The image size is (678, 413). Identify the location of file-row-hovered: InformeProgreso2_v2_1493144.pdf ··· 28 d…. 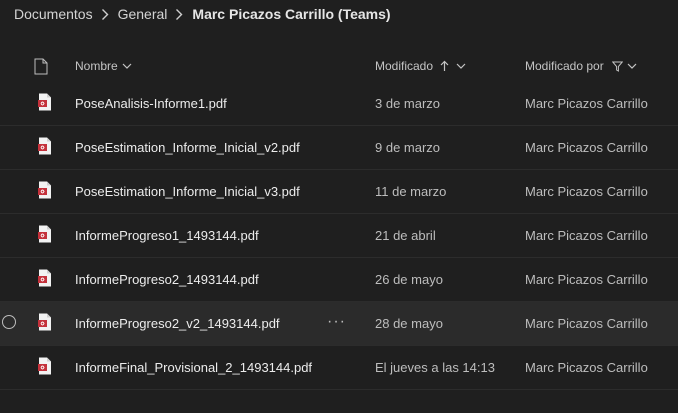
(339, 324).